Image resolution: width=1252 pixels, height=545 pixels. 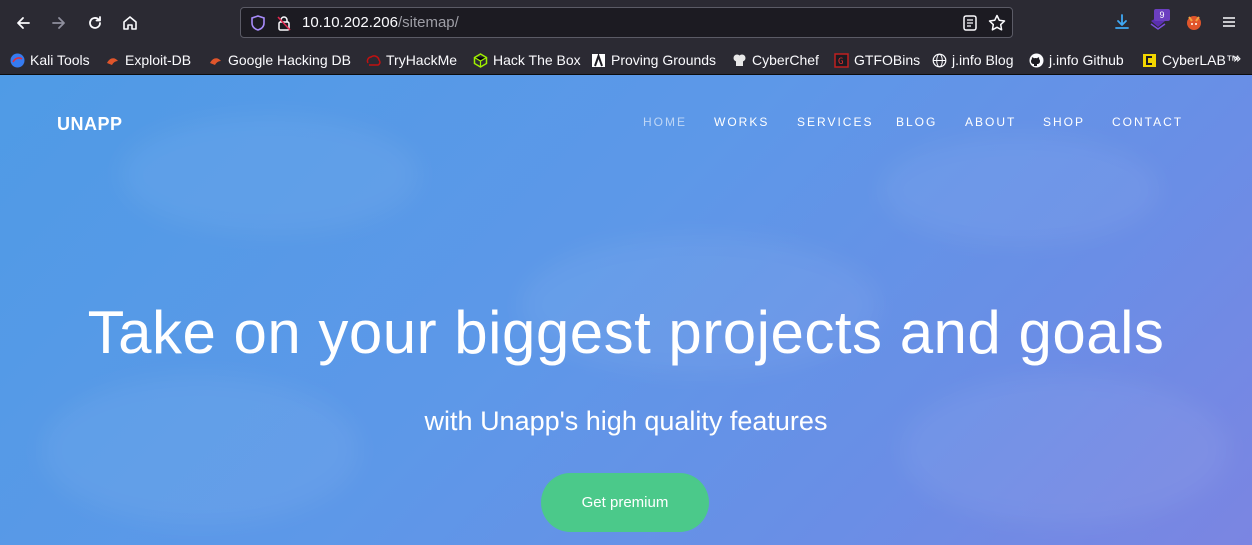 What do you see at coordinates (112, 60) in the screenshot?
I see `exploit-db-icon` at bounding box center [112, 60].